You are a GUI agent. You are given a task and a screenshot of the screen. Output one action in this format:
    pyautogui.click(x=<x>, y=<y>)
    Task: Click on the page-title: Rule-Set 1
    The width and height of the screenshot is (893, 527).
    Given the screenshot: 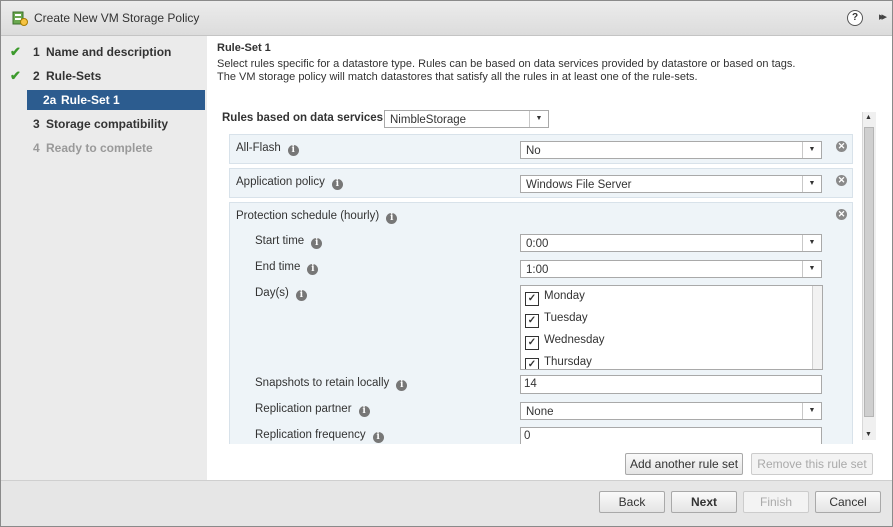 What is the action you would take?
    pyautogui.click(x=244, y=48)
    